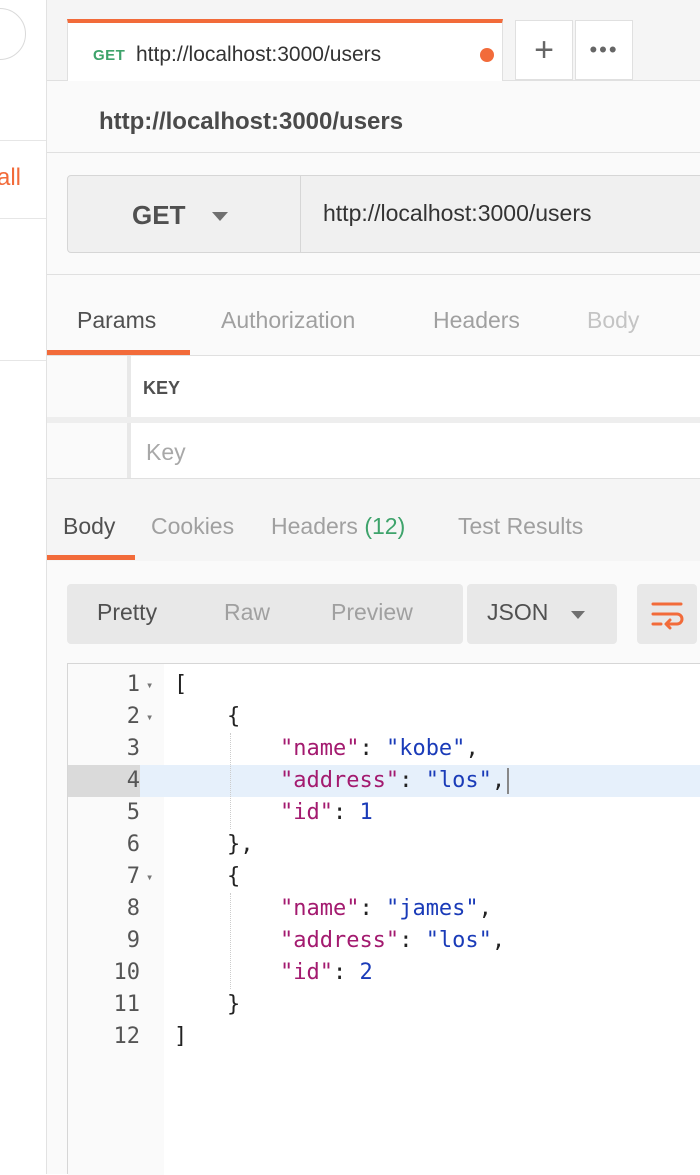 This screenshot has width=700, height=1175. Describe the element at coordinates (133, 844) in the screenshot. I see `line-number: 6` at that location.